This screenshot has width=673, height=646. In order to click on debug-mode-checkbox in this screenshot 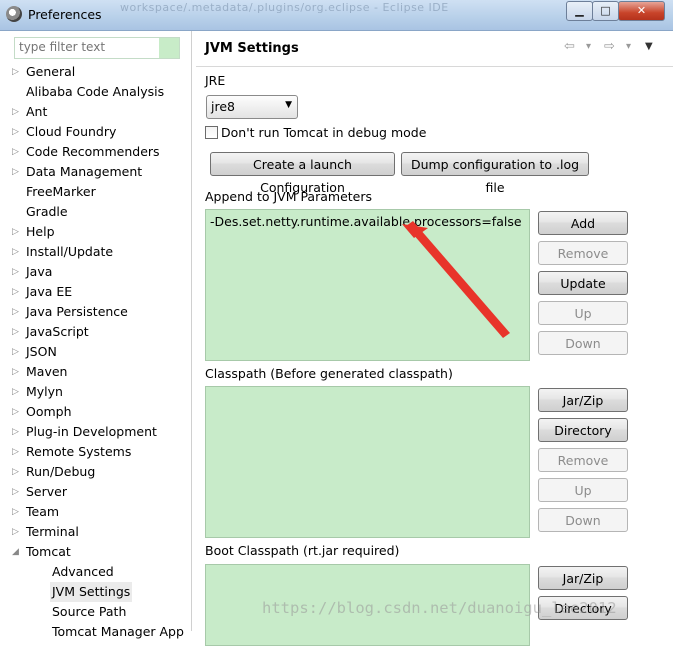, I will do `click(211, 132)`.